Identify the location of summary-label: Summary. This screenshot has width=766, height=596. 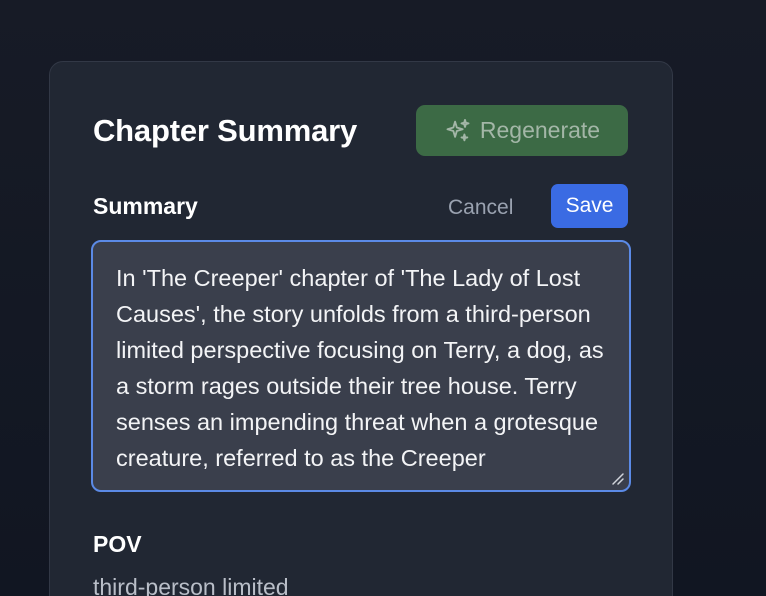
(145, 206).